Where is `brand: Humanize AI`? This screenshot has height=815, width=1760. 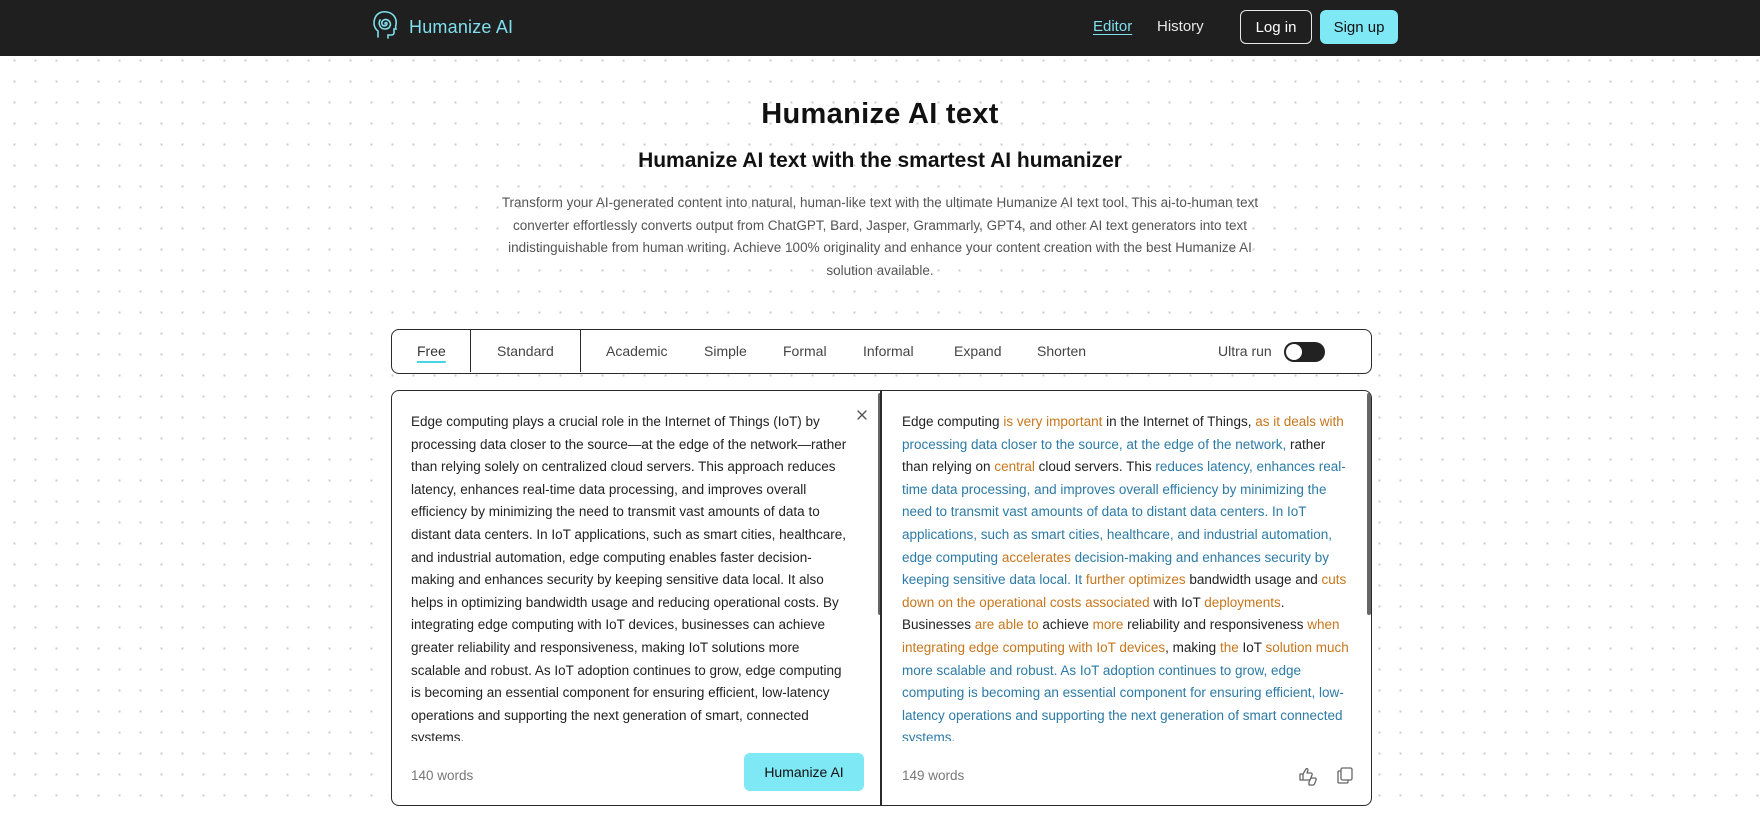 brand: Humanize AI is located at coordinates (442, 27).